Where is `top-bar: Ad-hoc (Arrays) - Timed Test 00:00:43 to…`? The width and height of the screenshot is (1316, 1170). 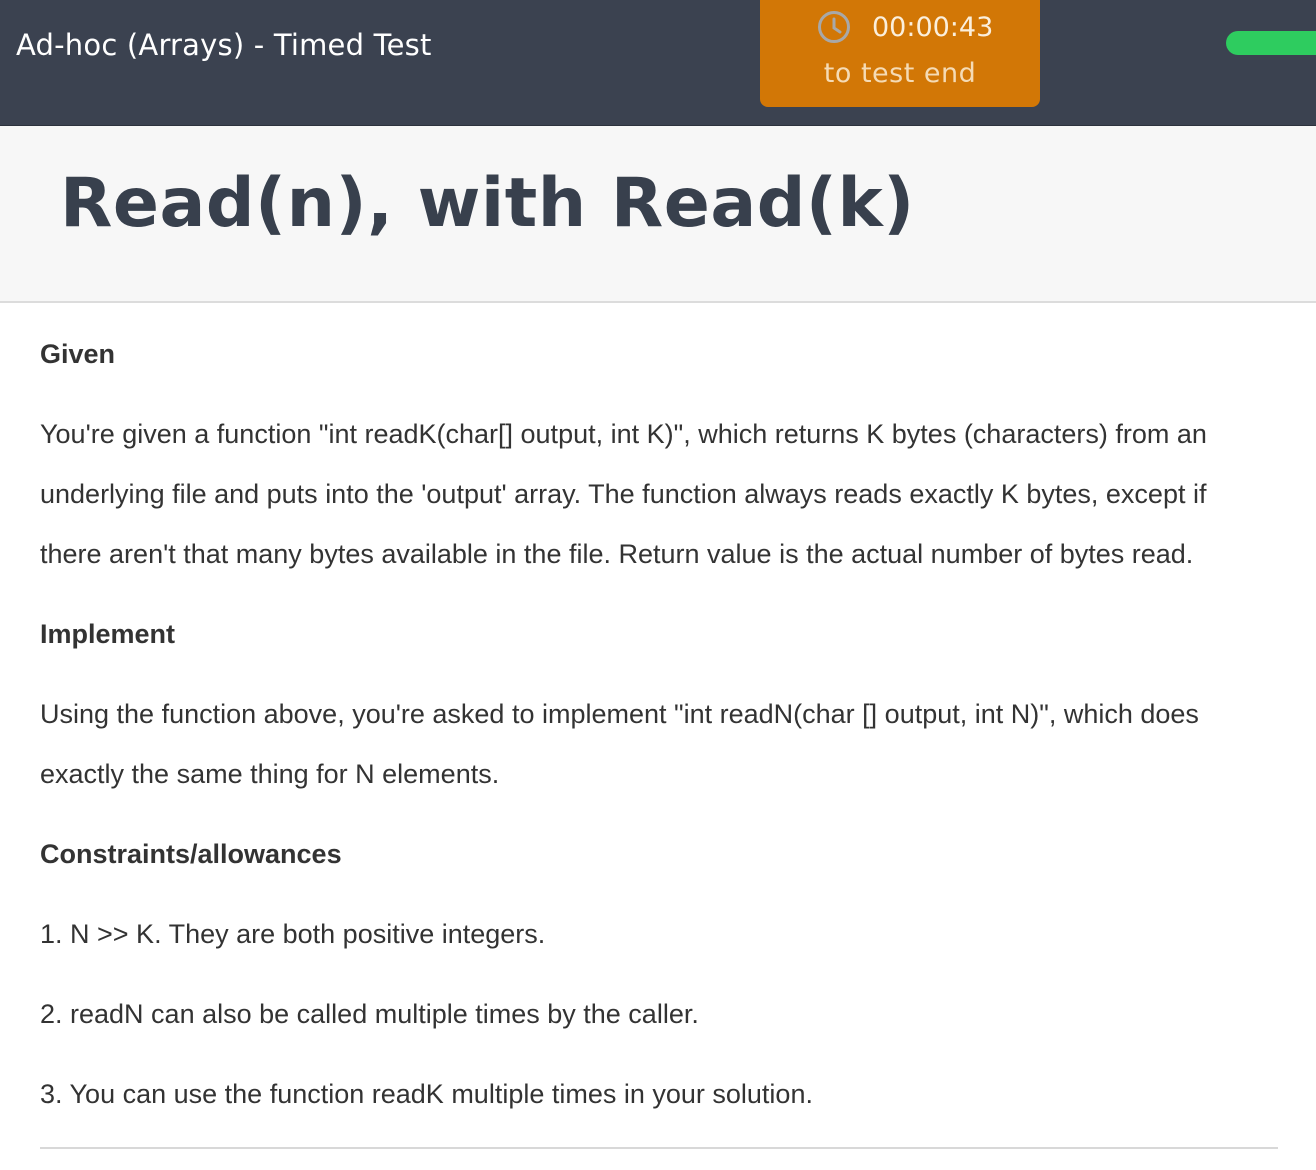
top-bar: Ad-hoc (Arrays) - Timed Test 00:00:43 to… is located at coordinates (658, 63).